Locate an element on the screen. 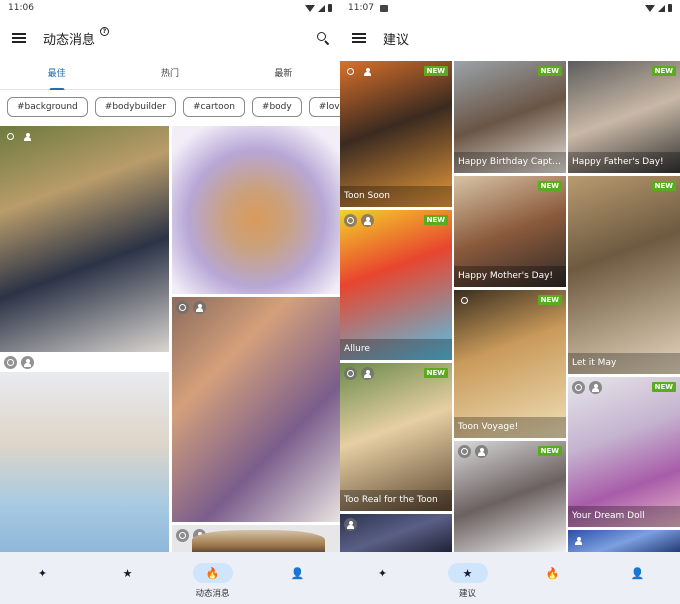 This screenshot has width=680, height=604. template-mothers-day: NEW Happy Mother's Day! is located at coordinates (510, 231).